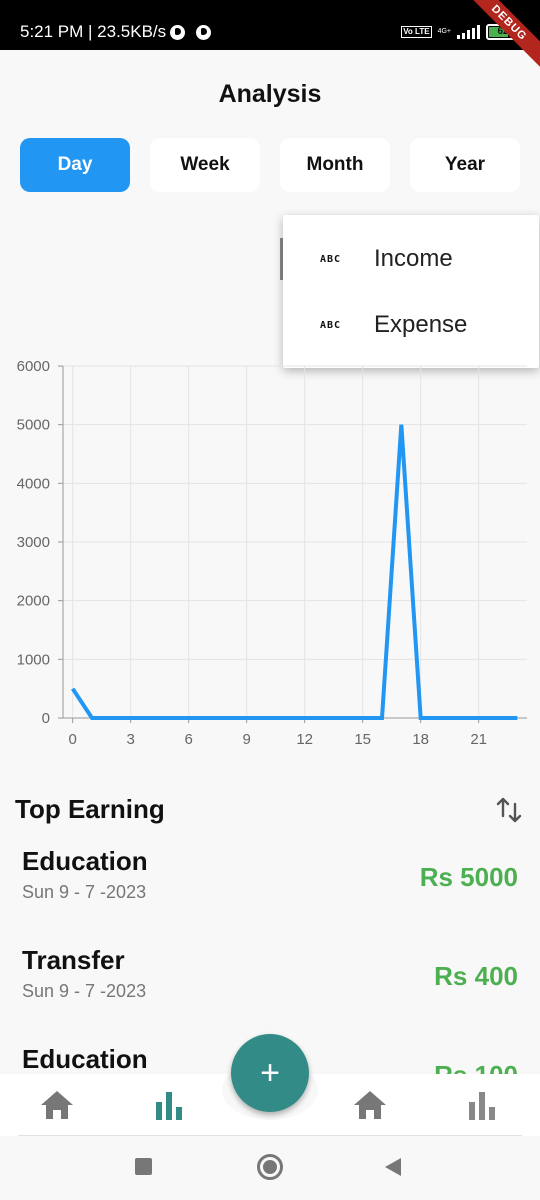 The height and width of the screenshot is (1200, 540). I want to click on menu-item-expense: ABC Expense, so click(411, 325).